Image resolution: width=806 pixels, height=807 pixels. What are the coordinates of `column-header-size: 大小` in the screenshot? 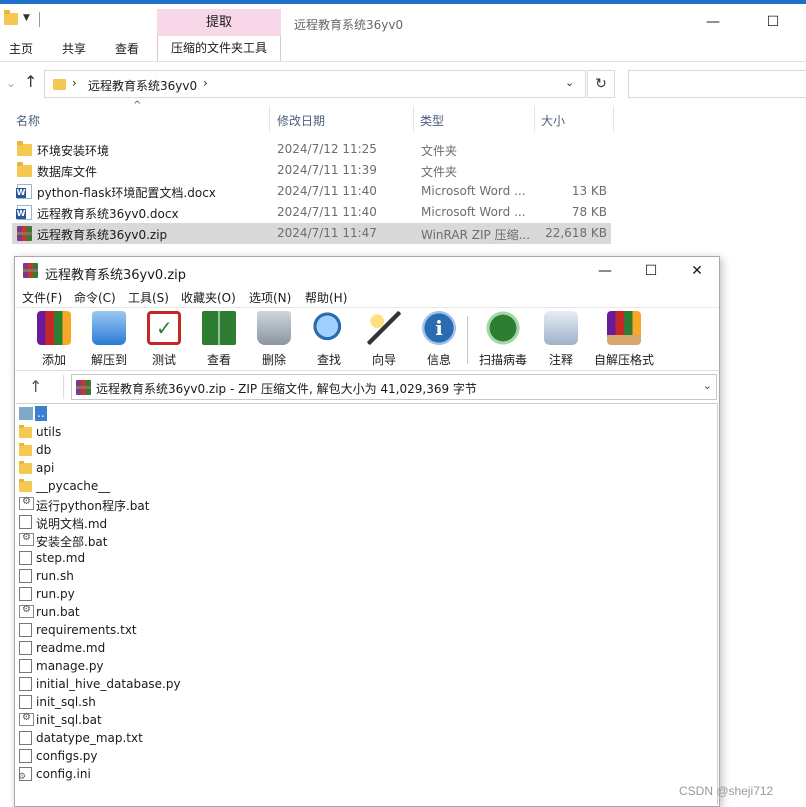 It's located at (553, 120).